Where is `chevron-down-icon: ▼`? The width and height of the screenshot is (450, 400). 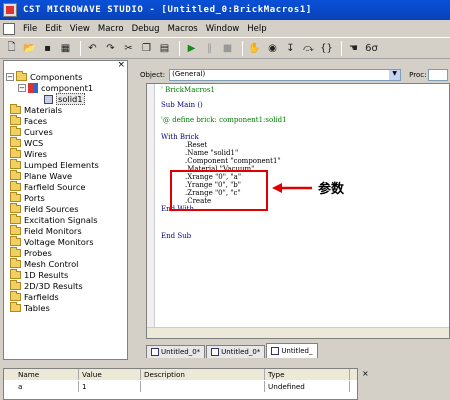
chevron-down-icon: ▼ is located at coordinates (395, 74).